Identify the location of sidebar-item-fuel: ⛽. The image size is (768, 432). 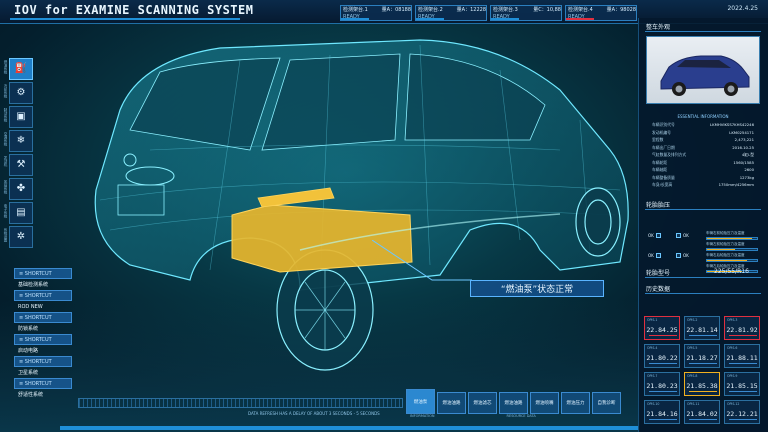
(21, 69).